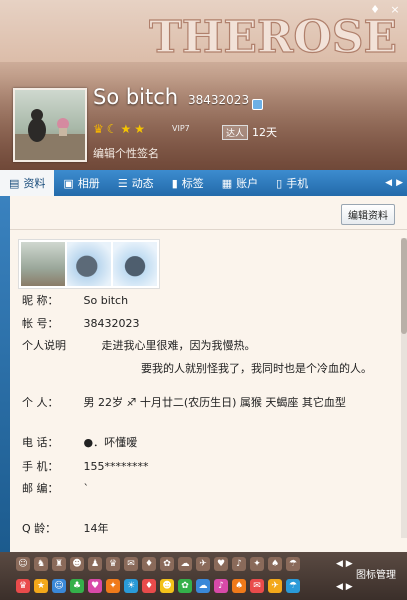  I want to click on skin-title-text: THEROSE, so click(273, 37).